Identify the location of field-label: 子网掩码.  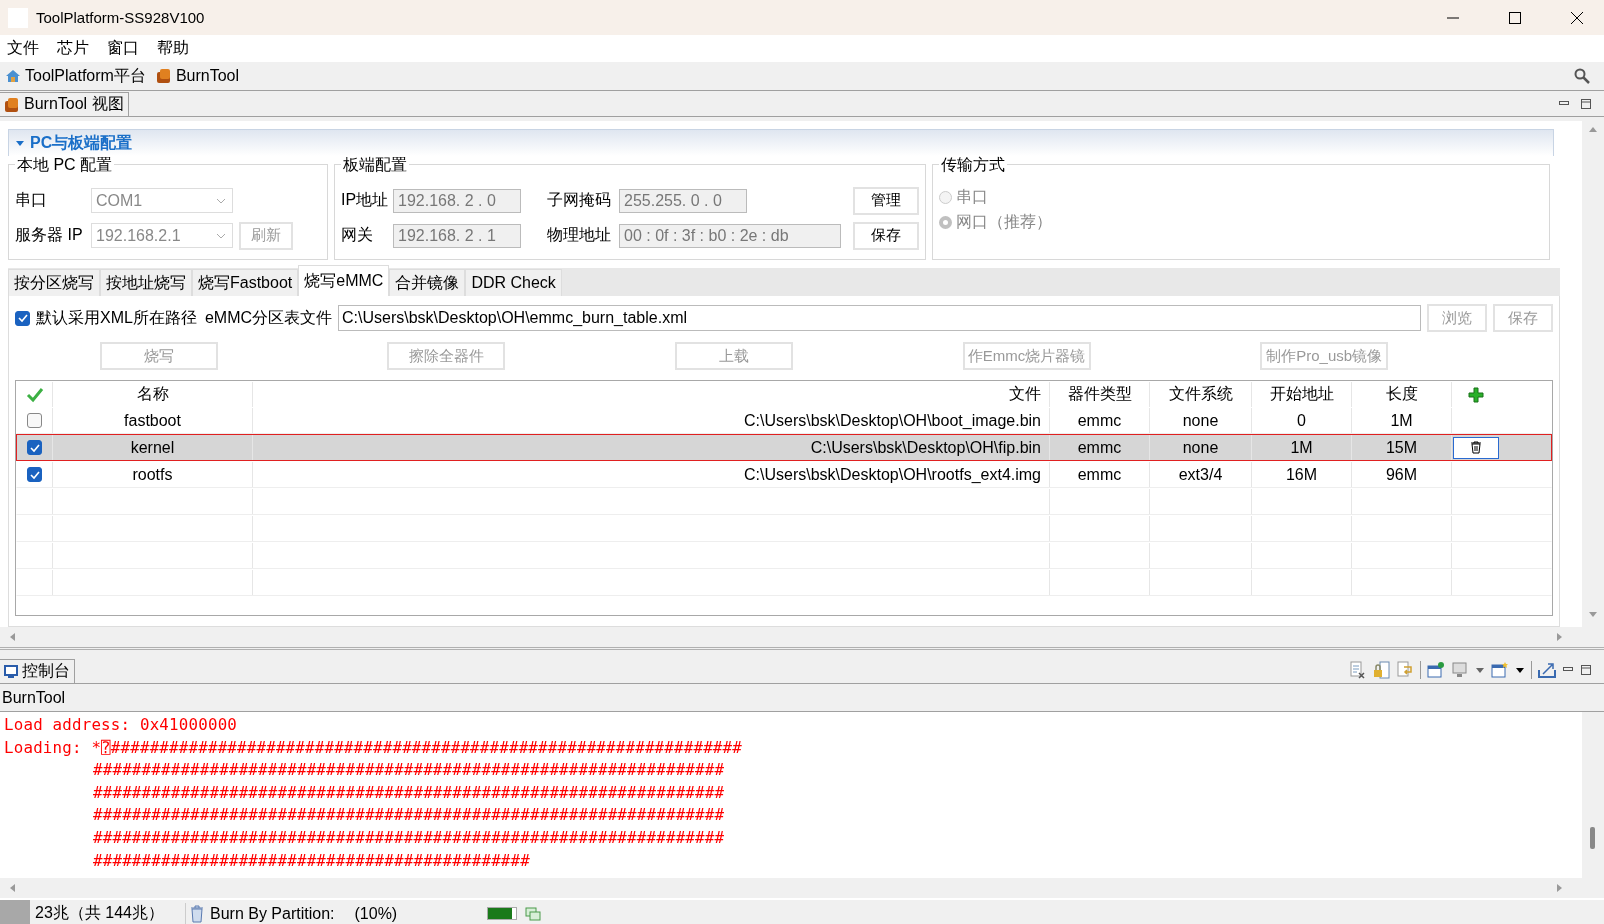
(579, 200).